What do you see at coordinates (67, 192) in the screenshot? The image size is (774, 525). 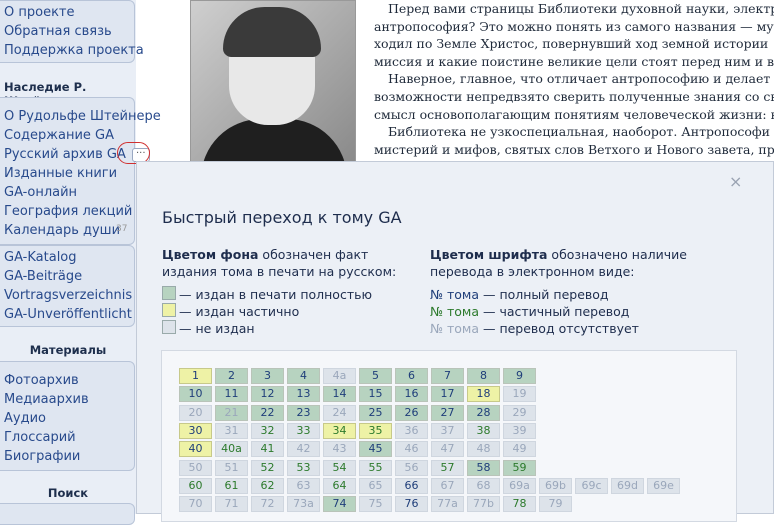 I see `sidebar-link-ga-online: GA-онлайн` at bounding box center [67, 192].